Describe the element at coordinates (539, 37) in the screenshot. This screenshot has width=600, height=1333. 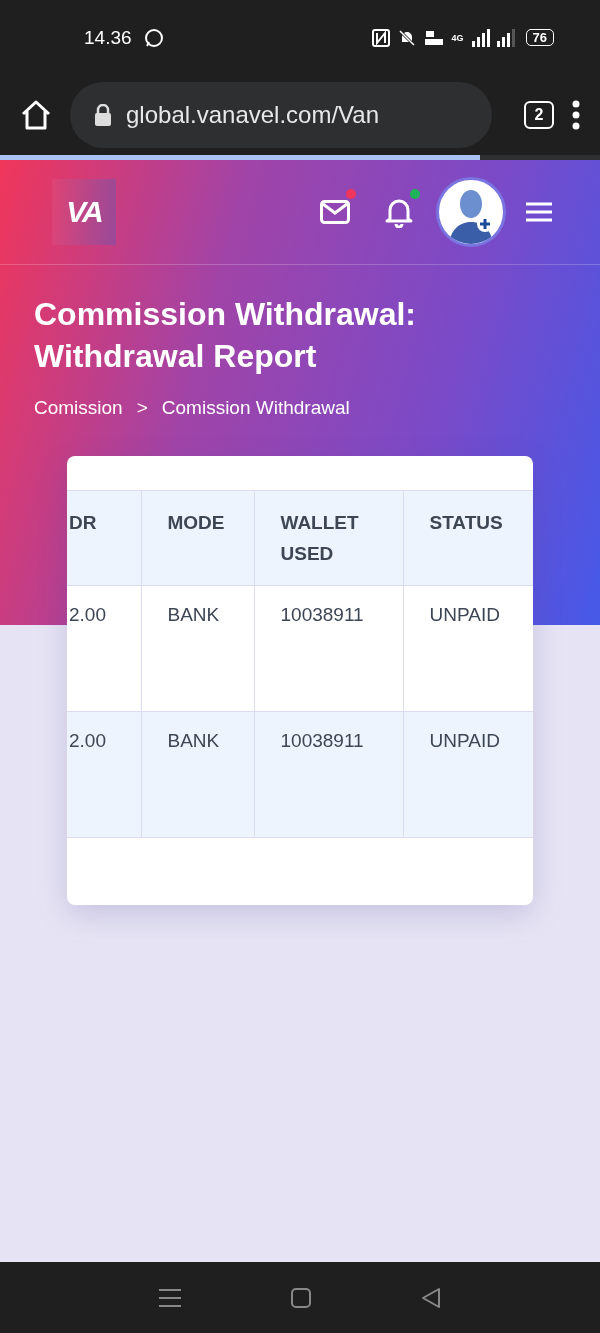
I see `battery-indicator: 76` at that location.